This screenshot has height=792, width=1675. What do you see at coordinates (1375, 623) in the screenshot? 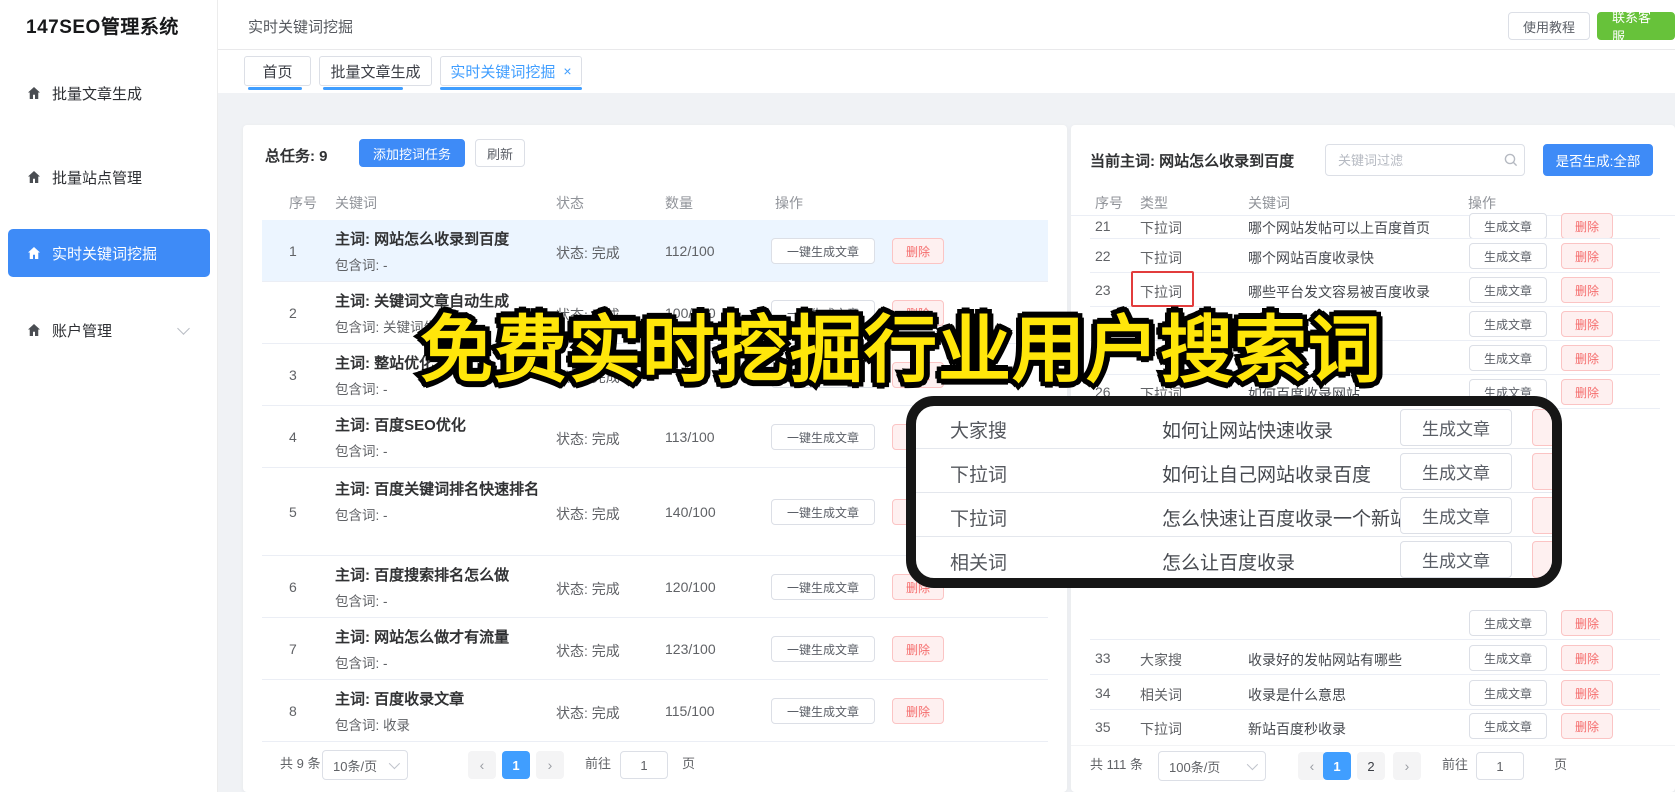
I see `table-row: 生成文章 删除` at bounding box center [1375, 623].